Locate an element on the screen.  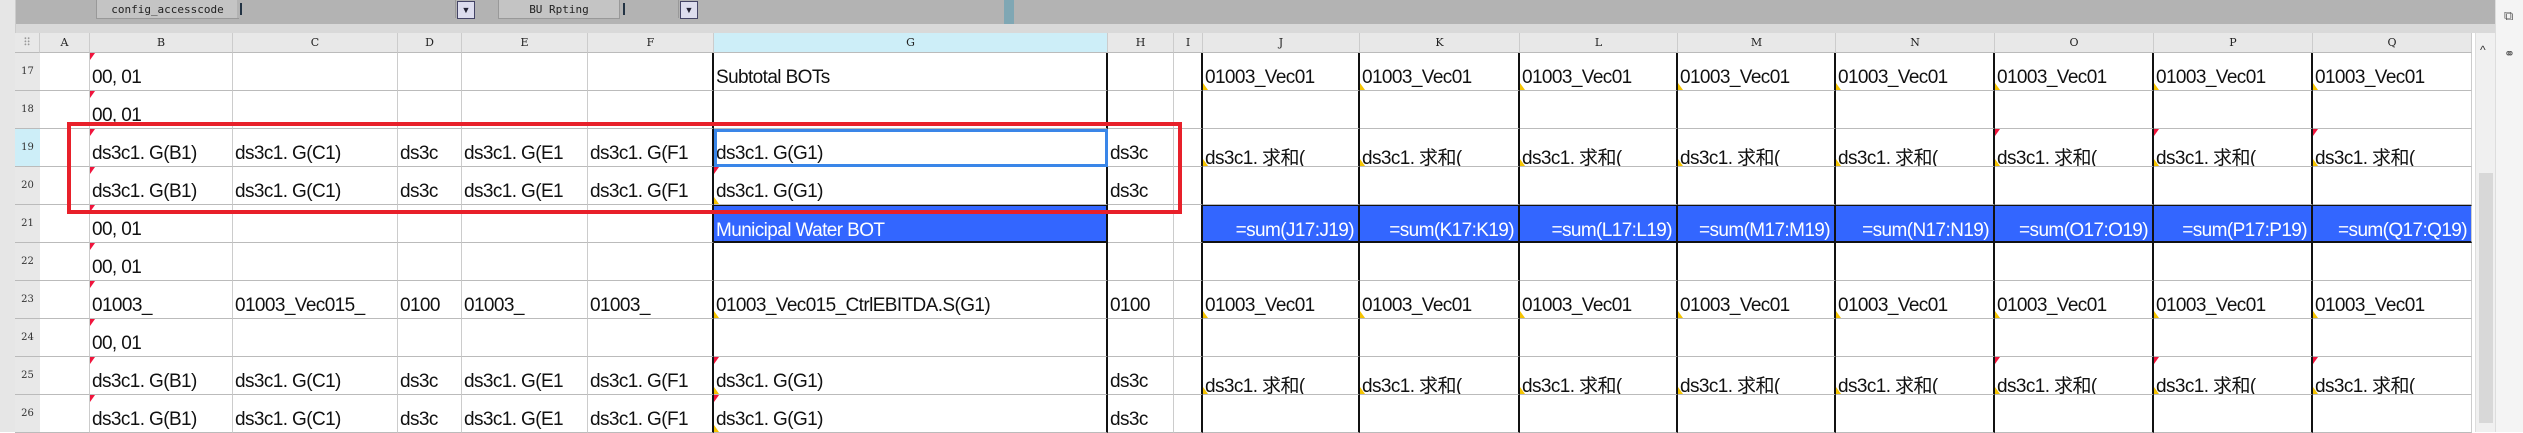
cell-j22 is located at coordinates (1281, 262).